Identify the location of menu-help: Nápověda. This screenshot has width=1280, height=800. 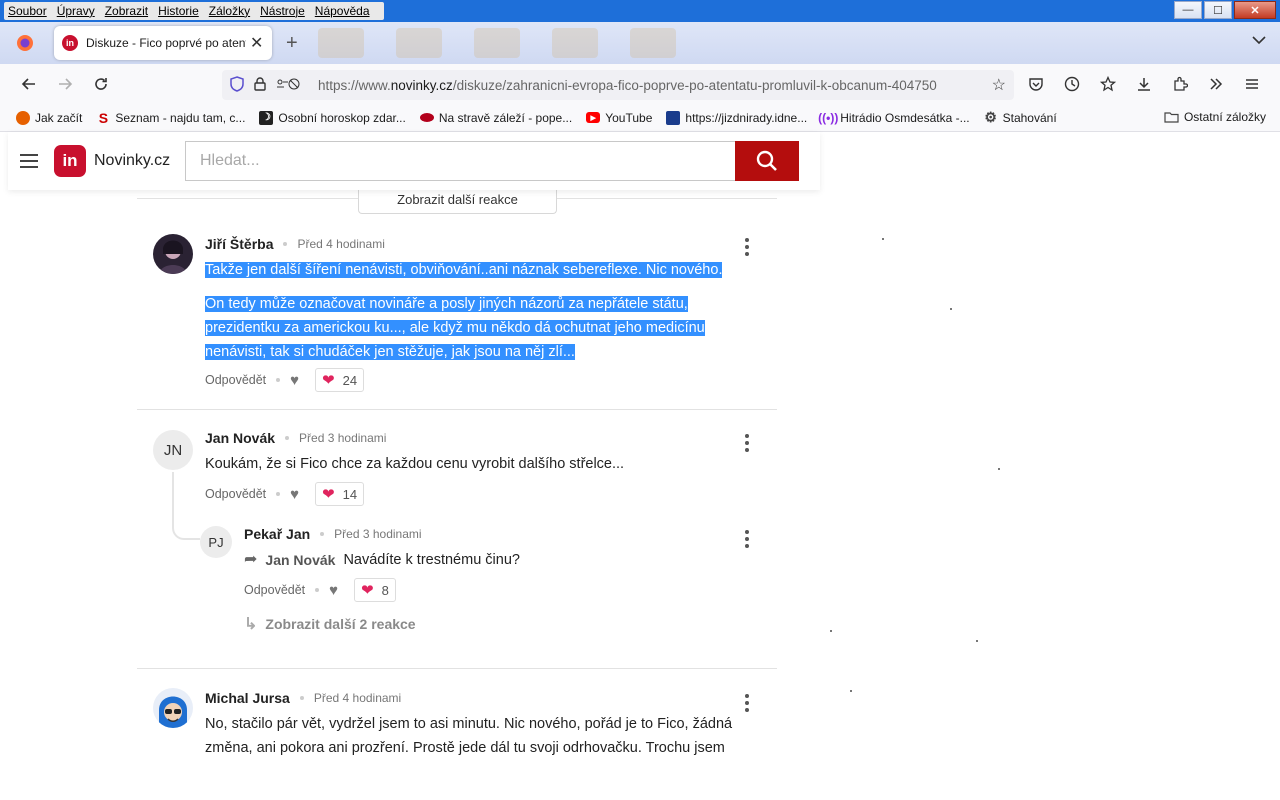
(342, 11).